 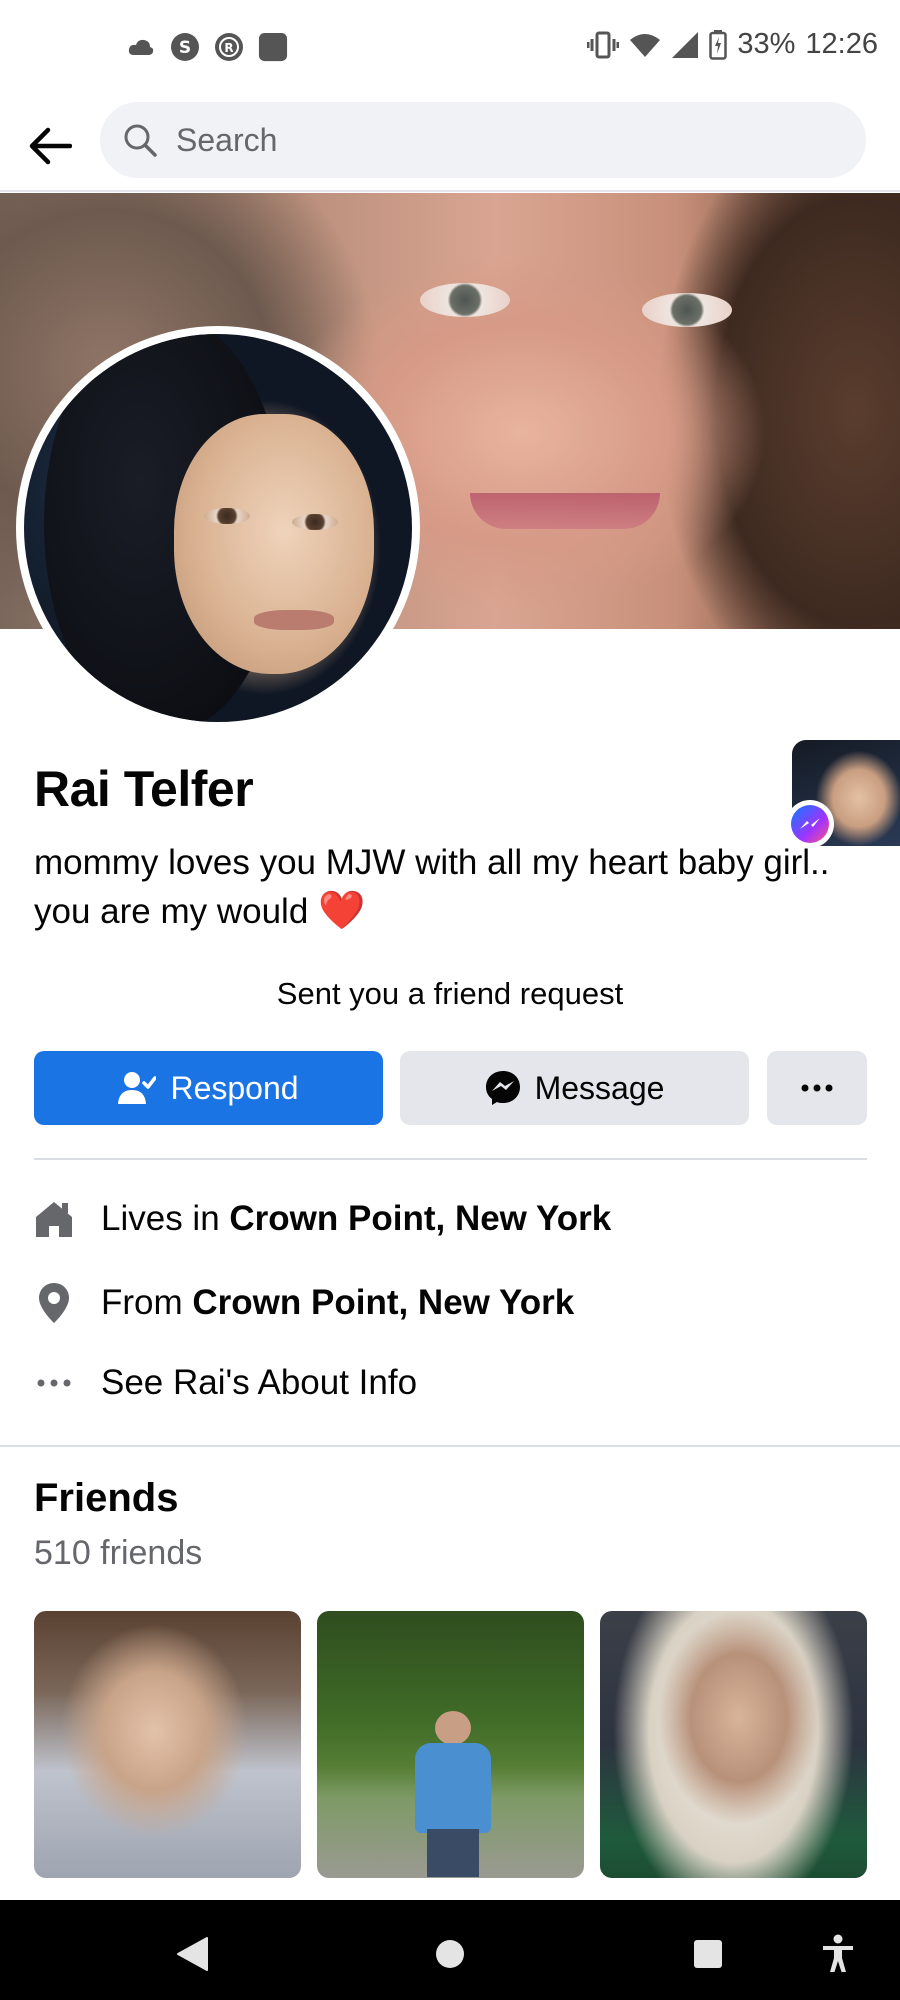 I want to click on friend-request-note: Sent you a friend request, so click(x=450, y=993).